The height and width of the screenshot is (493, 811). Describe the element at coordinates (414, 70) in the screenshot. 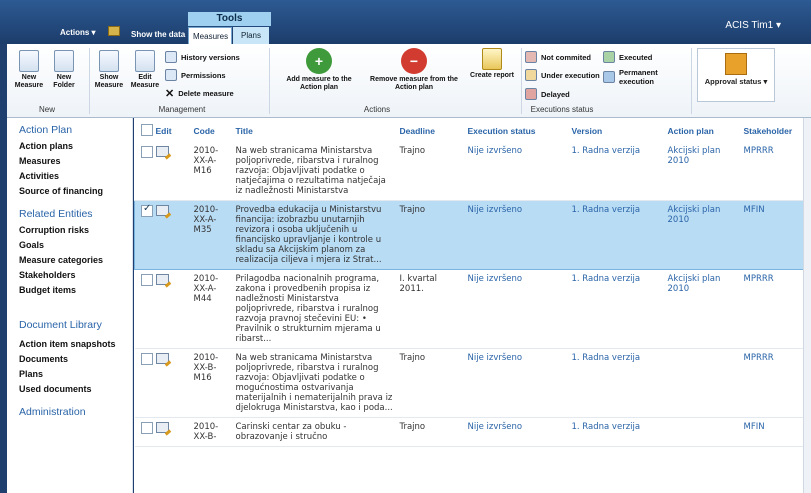

I see `remove-measure-button: − Remove measure from the Action plan` at that location.